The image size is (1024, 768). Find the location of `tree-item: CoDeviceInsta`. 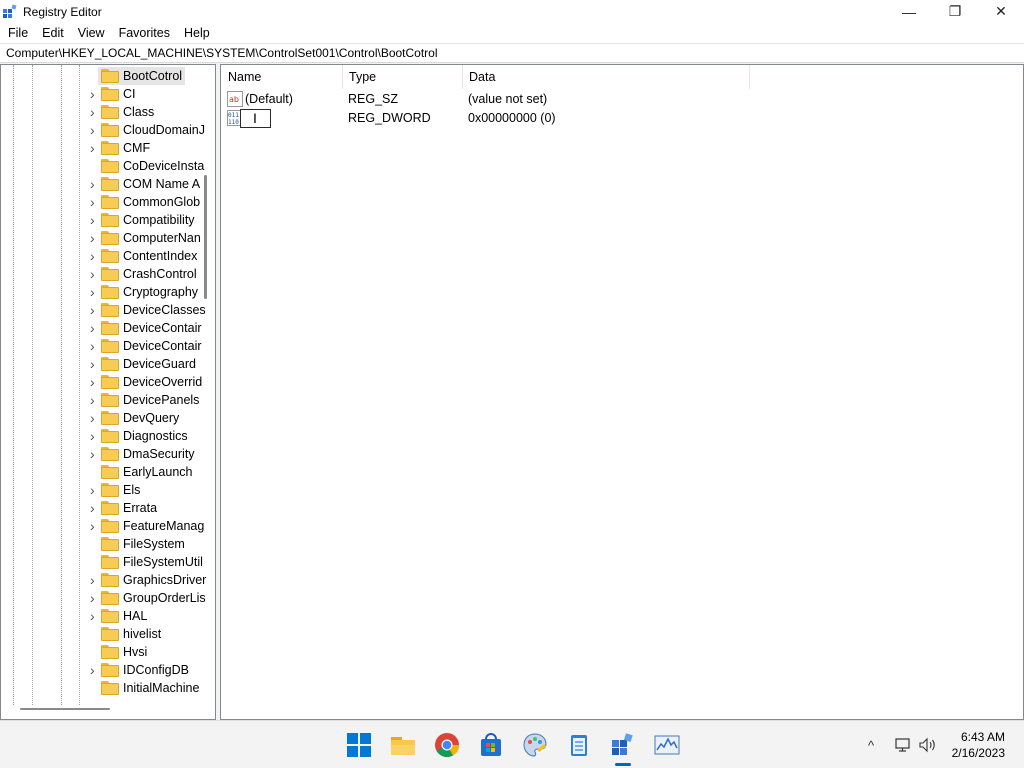

tree-item: CoDeviceInsta is located at coordinates (102, 166).